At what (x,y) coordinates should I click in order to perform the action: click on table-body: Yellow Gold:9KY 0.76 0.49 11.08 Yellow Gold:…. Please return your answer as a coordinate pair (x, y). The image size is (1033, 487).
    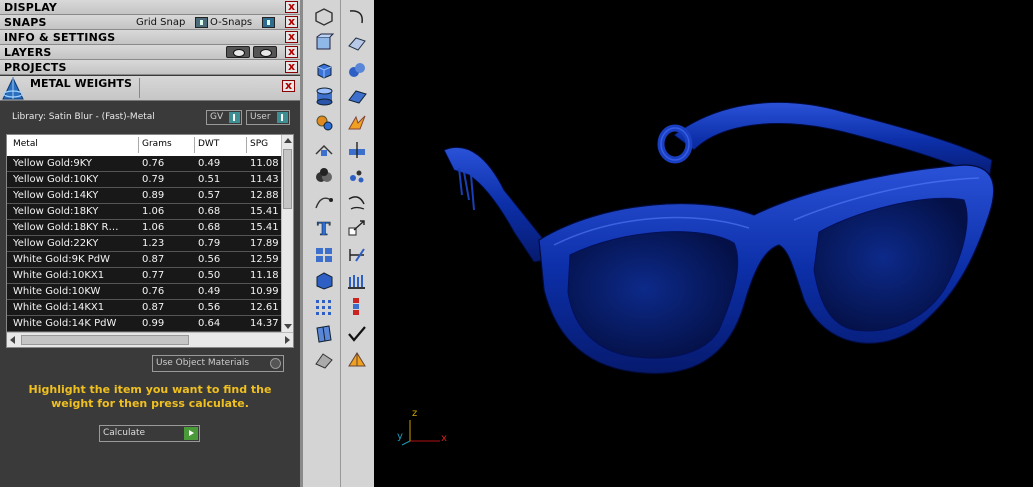
    Looking at the image, I should click on (145, 244).